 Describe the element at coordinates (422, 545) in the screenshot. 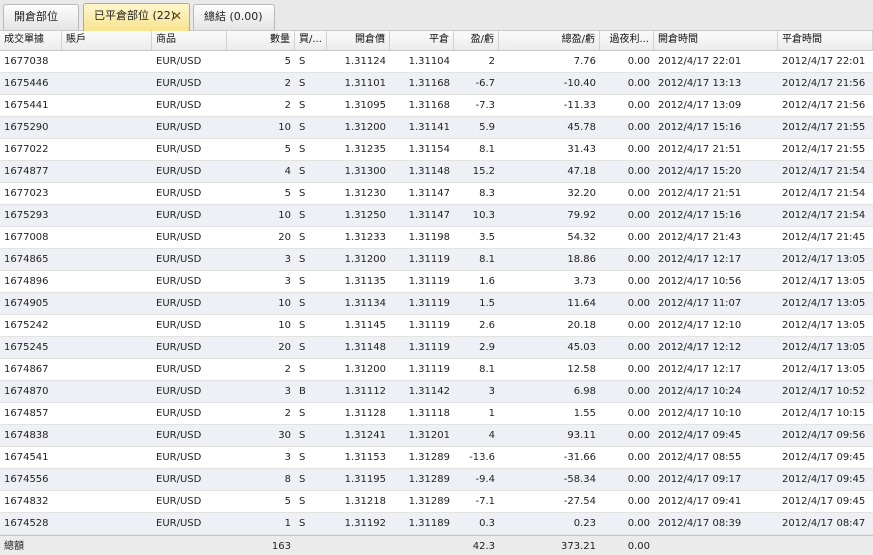

I see `total-close-price` at that location.